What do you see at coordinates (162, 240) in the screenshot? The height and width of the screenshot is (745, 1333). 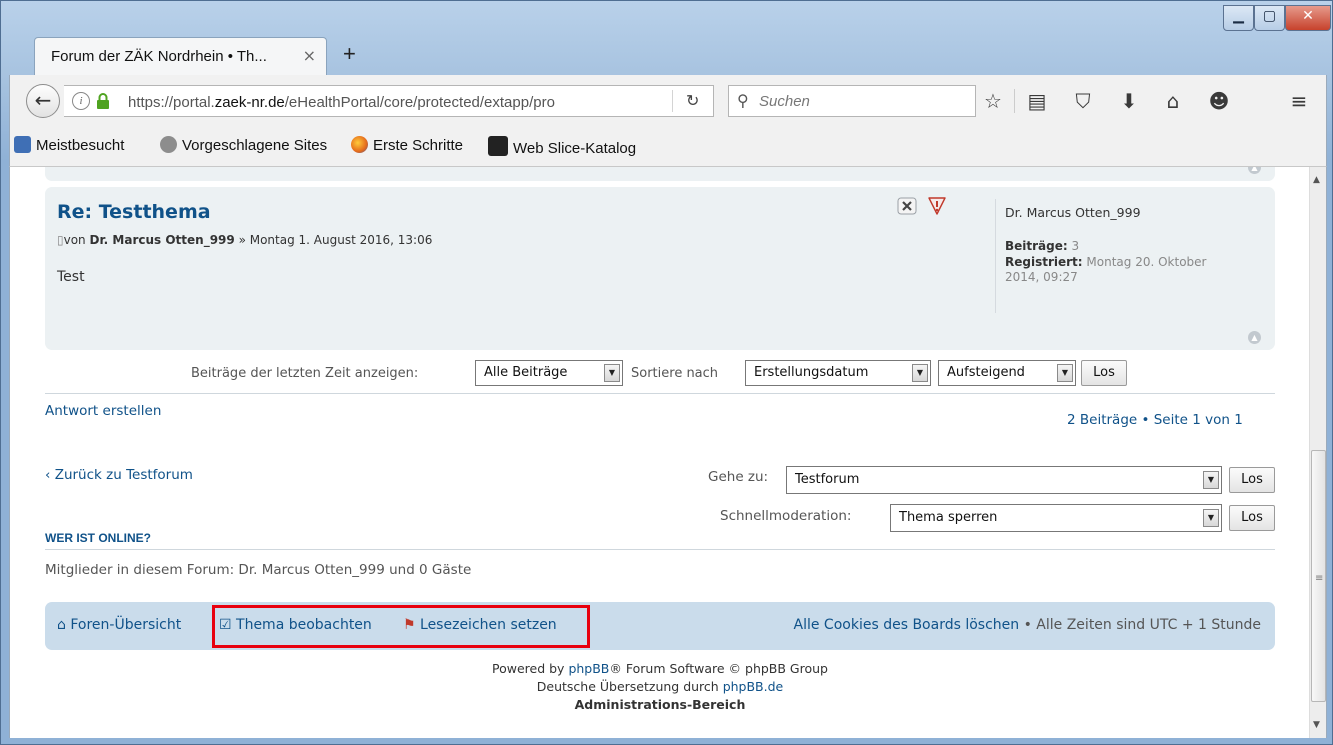 I see `post-author: Dr. Marcus Otten_999` at bounding box center [162, 240].